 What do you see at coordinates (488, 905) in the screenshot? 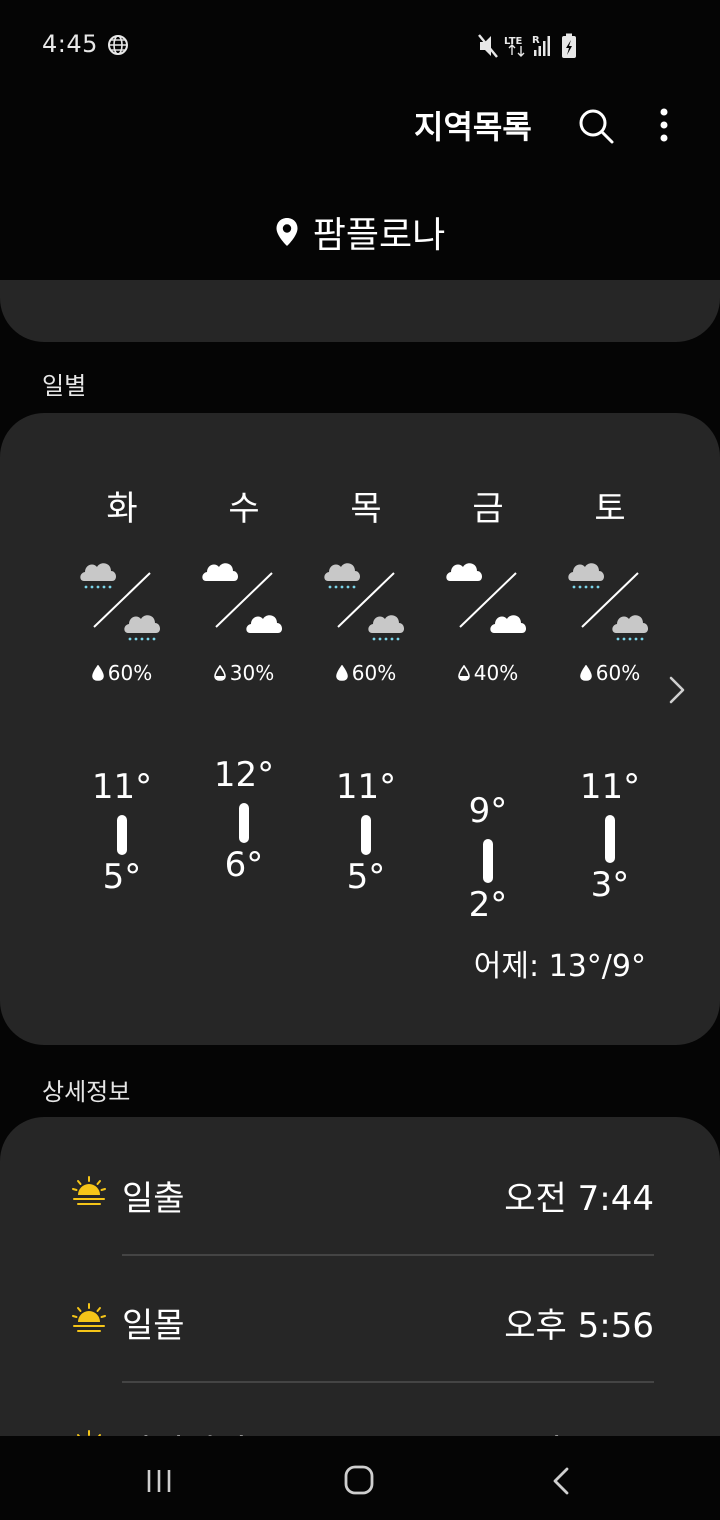
I see `low-temperature: 2°` at bounding box center [488, 905].